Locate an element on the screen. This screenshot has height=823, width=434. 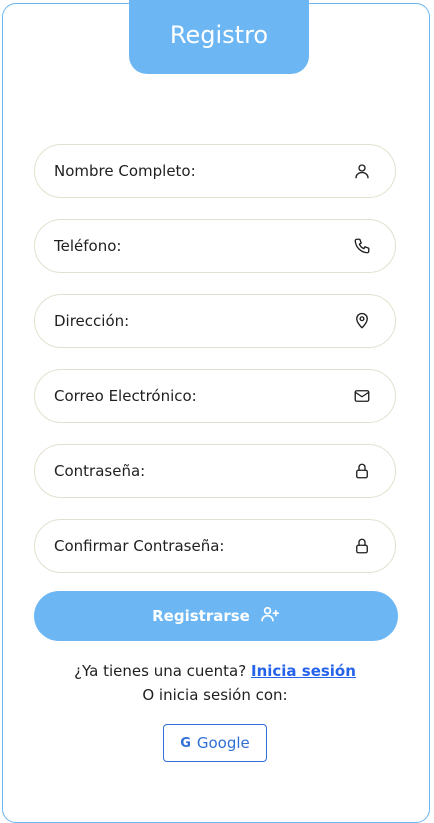
login-prompt: ¿Ya tienes una cuenta? Inicia sesión is located at coordinates (215, 671).